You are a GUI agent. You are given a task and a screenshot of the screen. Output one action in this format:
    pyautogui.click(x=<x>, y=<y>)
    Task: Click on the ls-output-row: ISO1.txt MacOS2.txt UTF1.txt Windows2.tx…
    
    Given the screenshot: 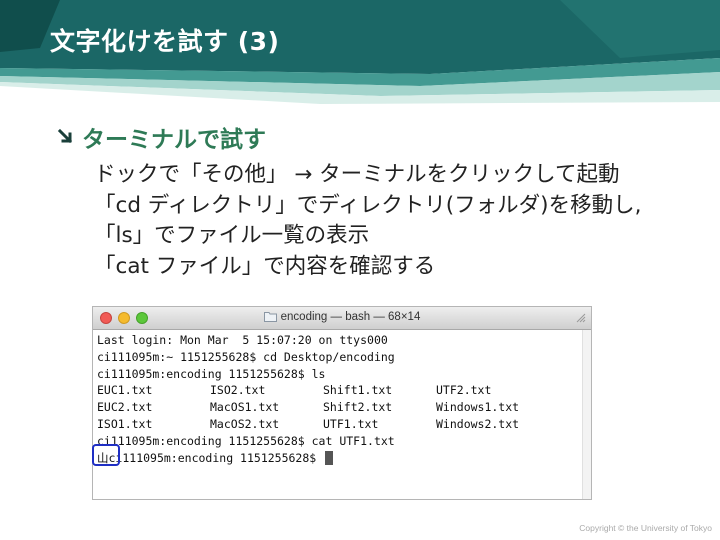 What is the action you would take?
    pyautogui.click(x=342, y=424)
    